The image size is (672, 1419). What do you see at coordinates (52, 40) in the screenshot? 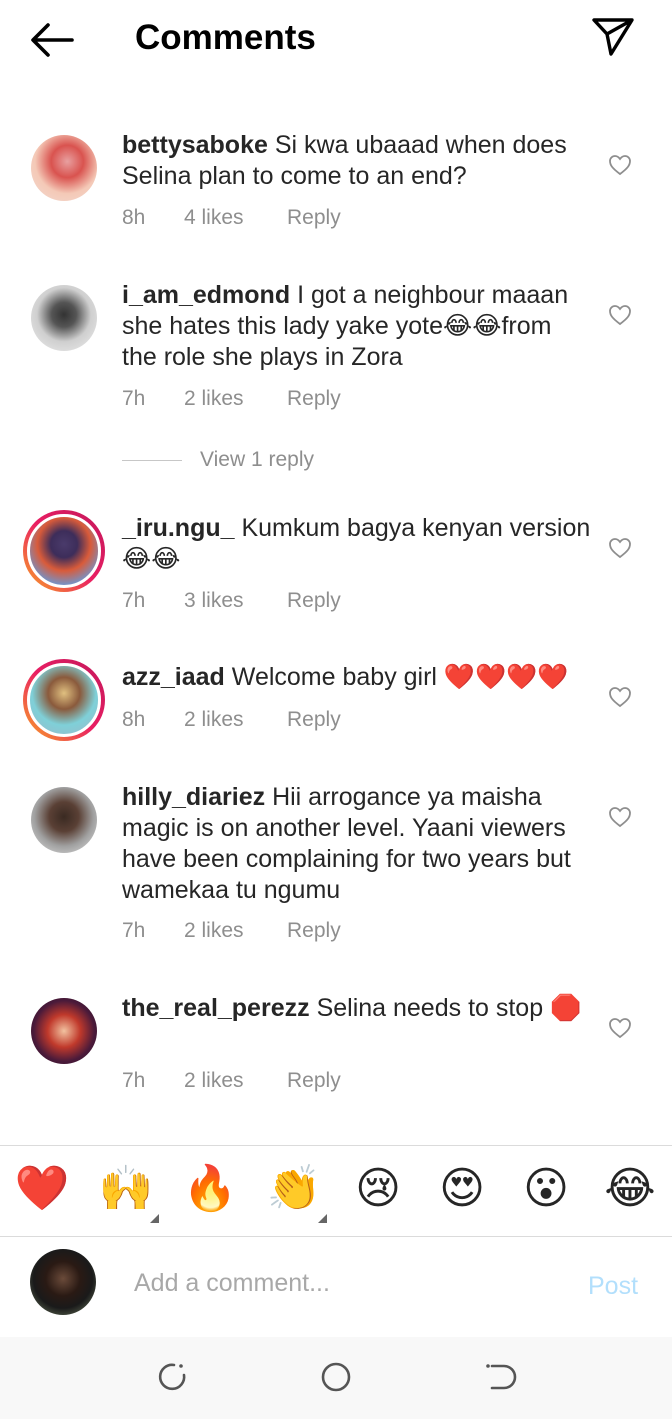
I see `arrow-left-icon` at bounding box center [52, 40].